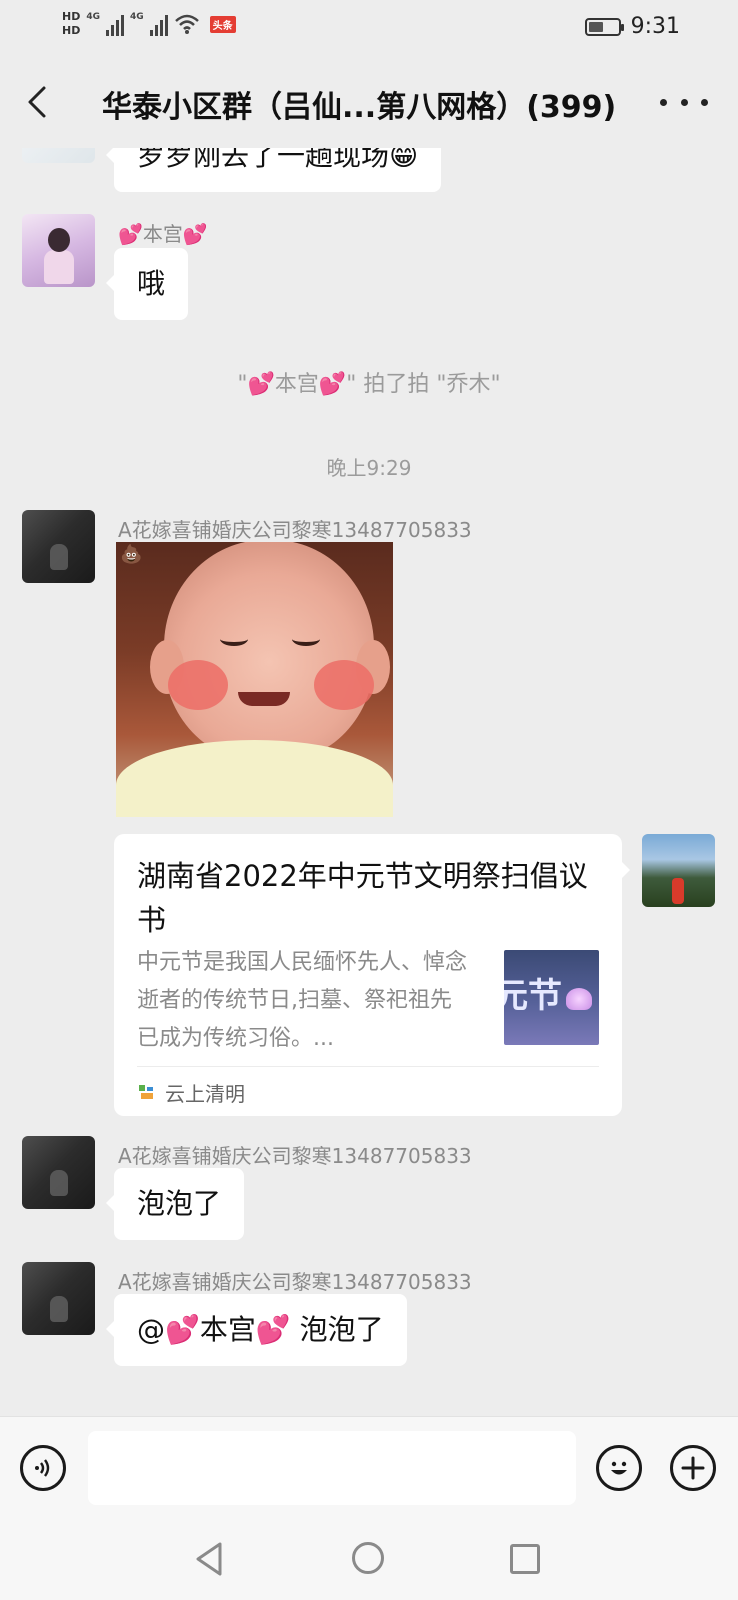 Image resolution: width=738 pixels, height=1600 pixels. What do you see at coordinates (227, 1329) in the screenshot?
I see `mention-name: 本宫` at bounding box center [227, 1329].